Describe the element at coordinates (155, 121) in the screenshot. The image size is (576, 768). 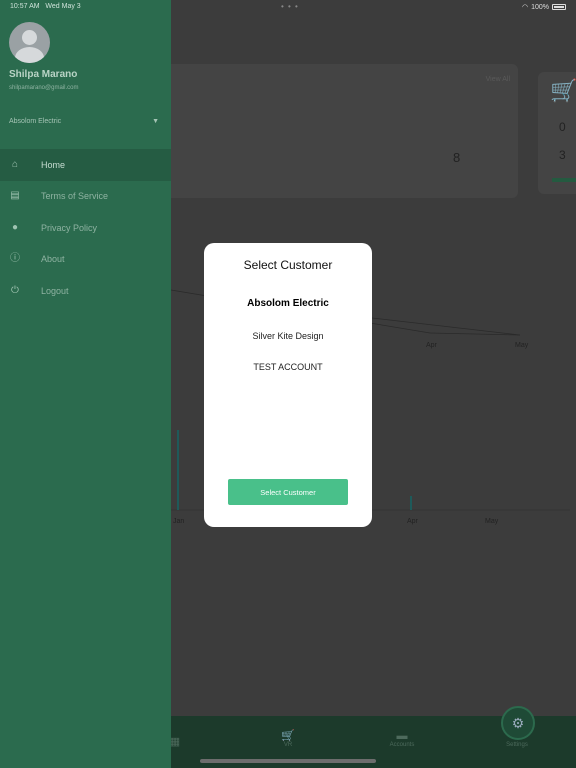
I see `caret-down-icon: ▼` at that location.